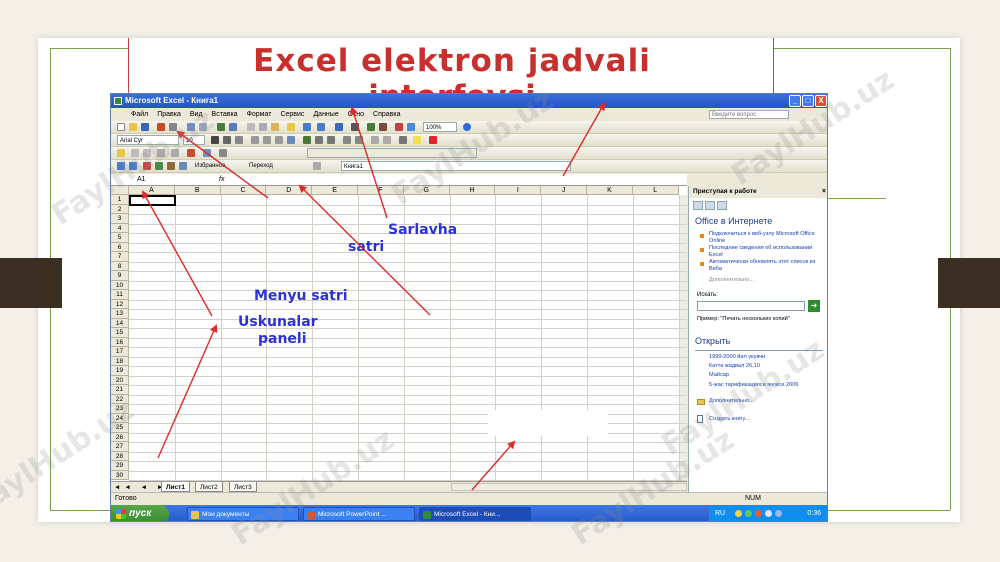 Image resolution: width=1000 pixels, height=562 pixels. I want to click on undo-icon, so click(307, 127).